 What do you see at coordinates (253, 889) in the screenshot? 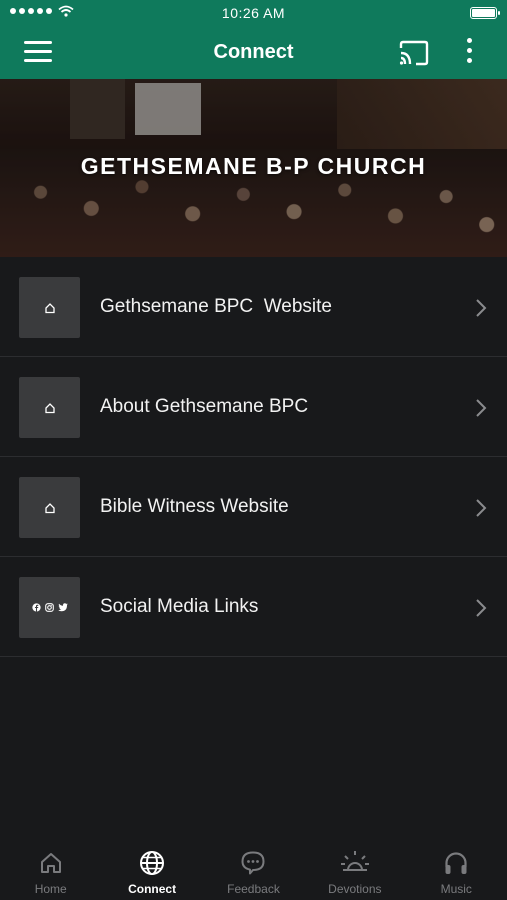
I see `tab-label: Feedback` at bounding box center [253, 889].